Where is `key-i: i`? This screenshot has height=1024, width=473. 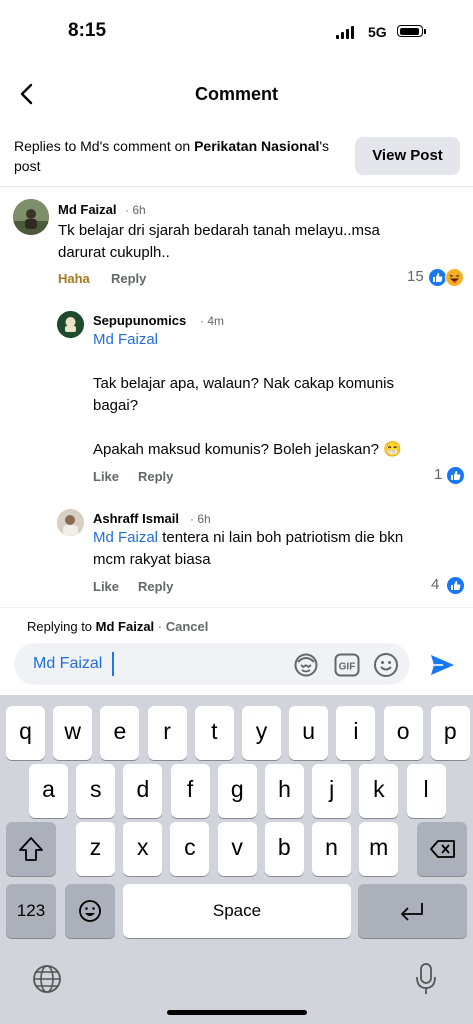 key-i: i is located at coordinates (356, 733).